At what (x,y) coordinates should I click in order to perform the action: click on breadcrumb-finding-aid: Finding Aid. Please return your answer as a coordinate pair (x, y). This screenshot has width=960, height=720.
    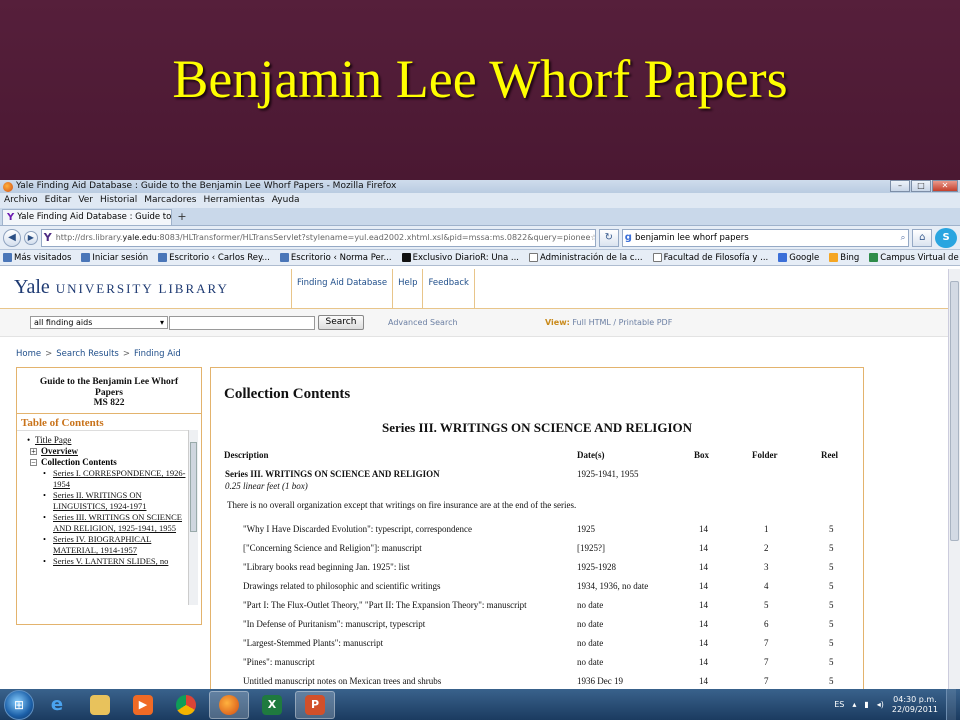
    Looking at the image, I should click on (157, 354).